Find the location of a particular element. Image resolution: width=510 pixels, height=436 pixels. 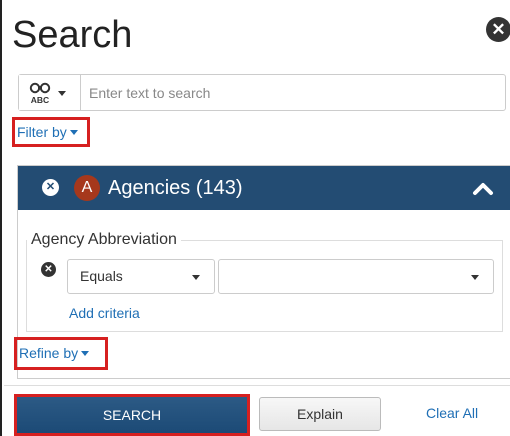

search-button: SEARCH is located at coordinates (132, 415).